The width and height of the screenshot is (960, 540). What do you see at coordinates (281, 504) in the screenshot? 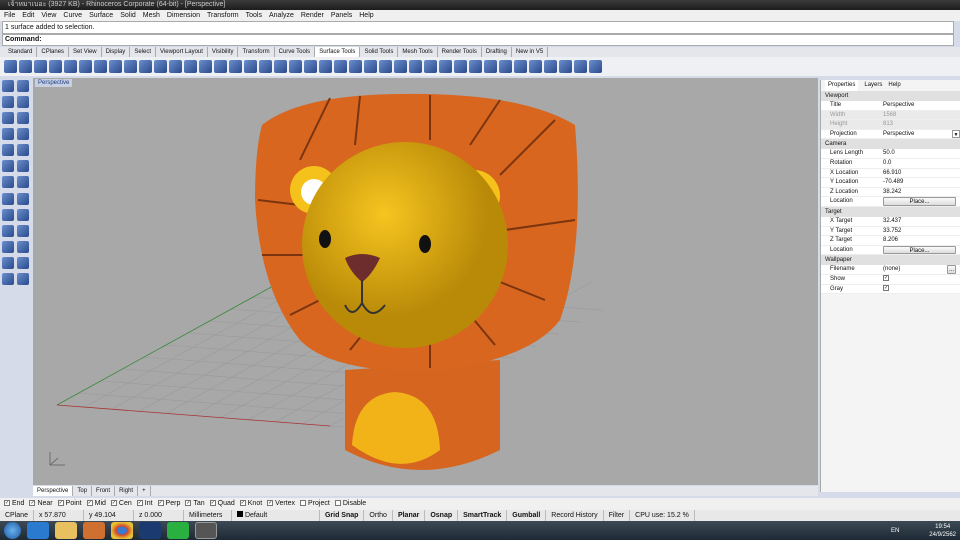
I see `osnap-vertex: ✓ Vertex` at bounding box center [281, 504].